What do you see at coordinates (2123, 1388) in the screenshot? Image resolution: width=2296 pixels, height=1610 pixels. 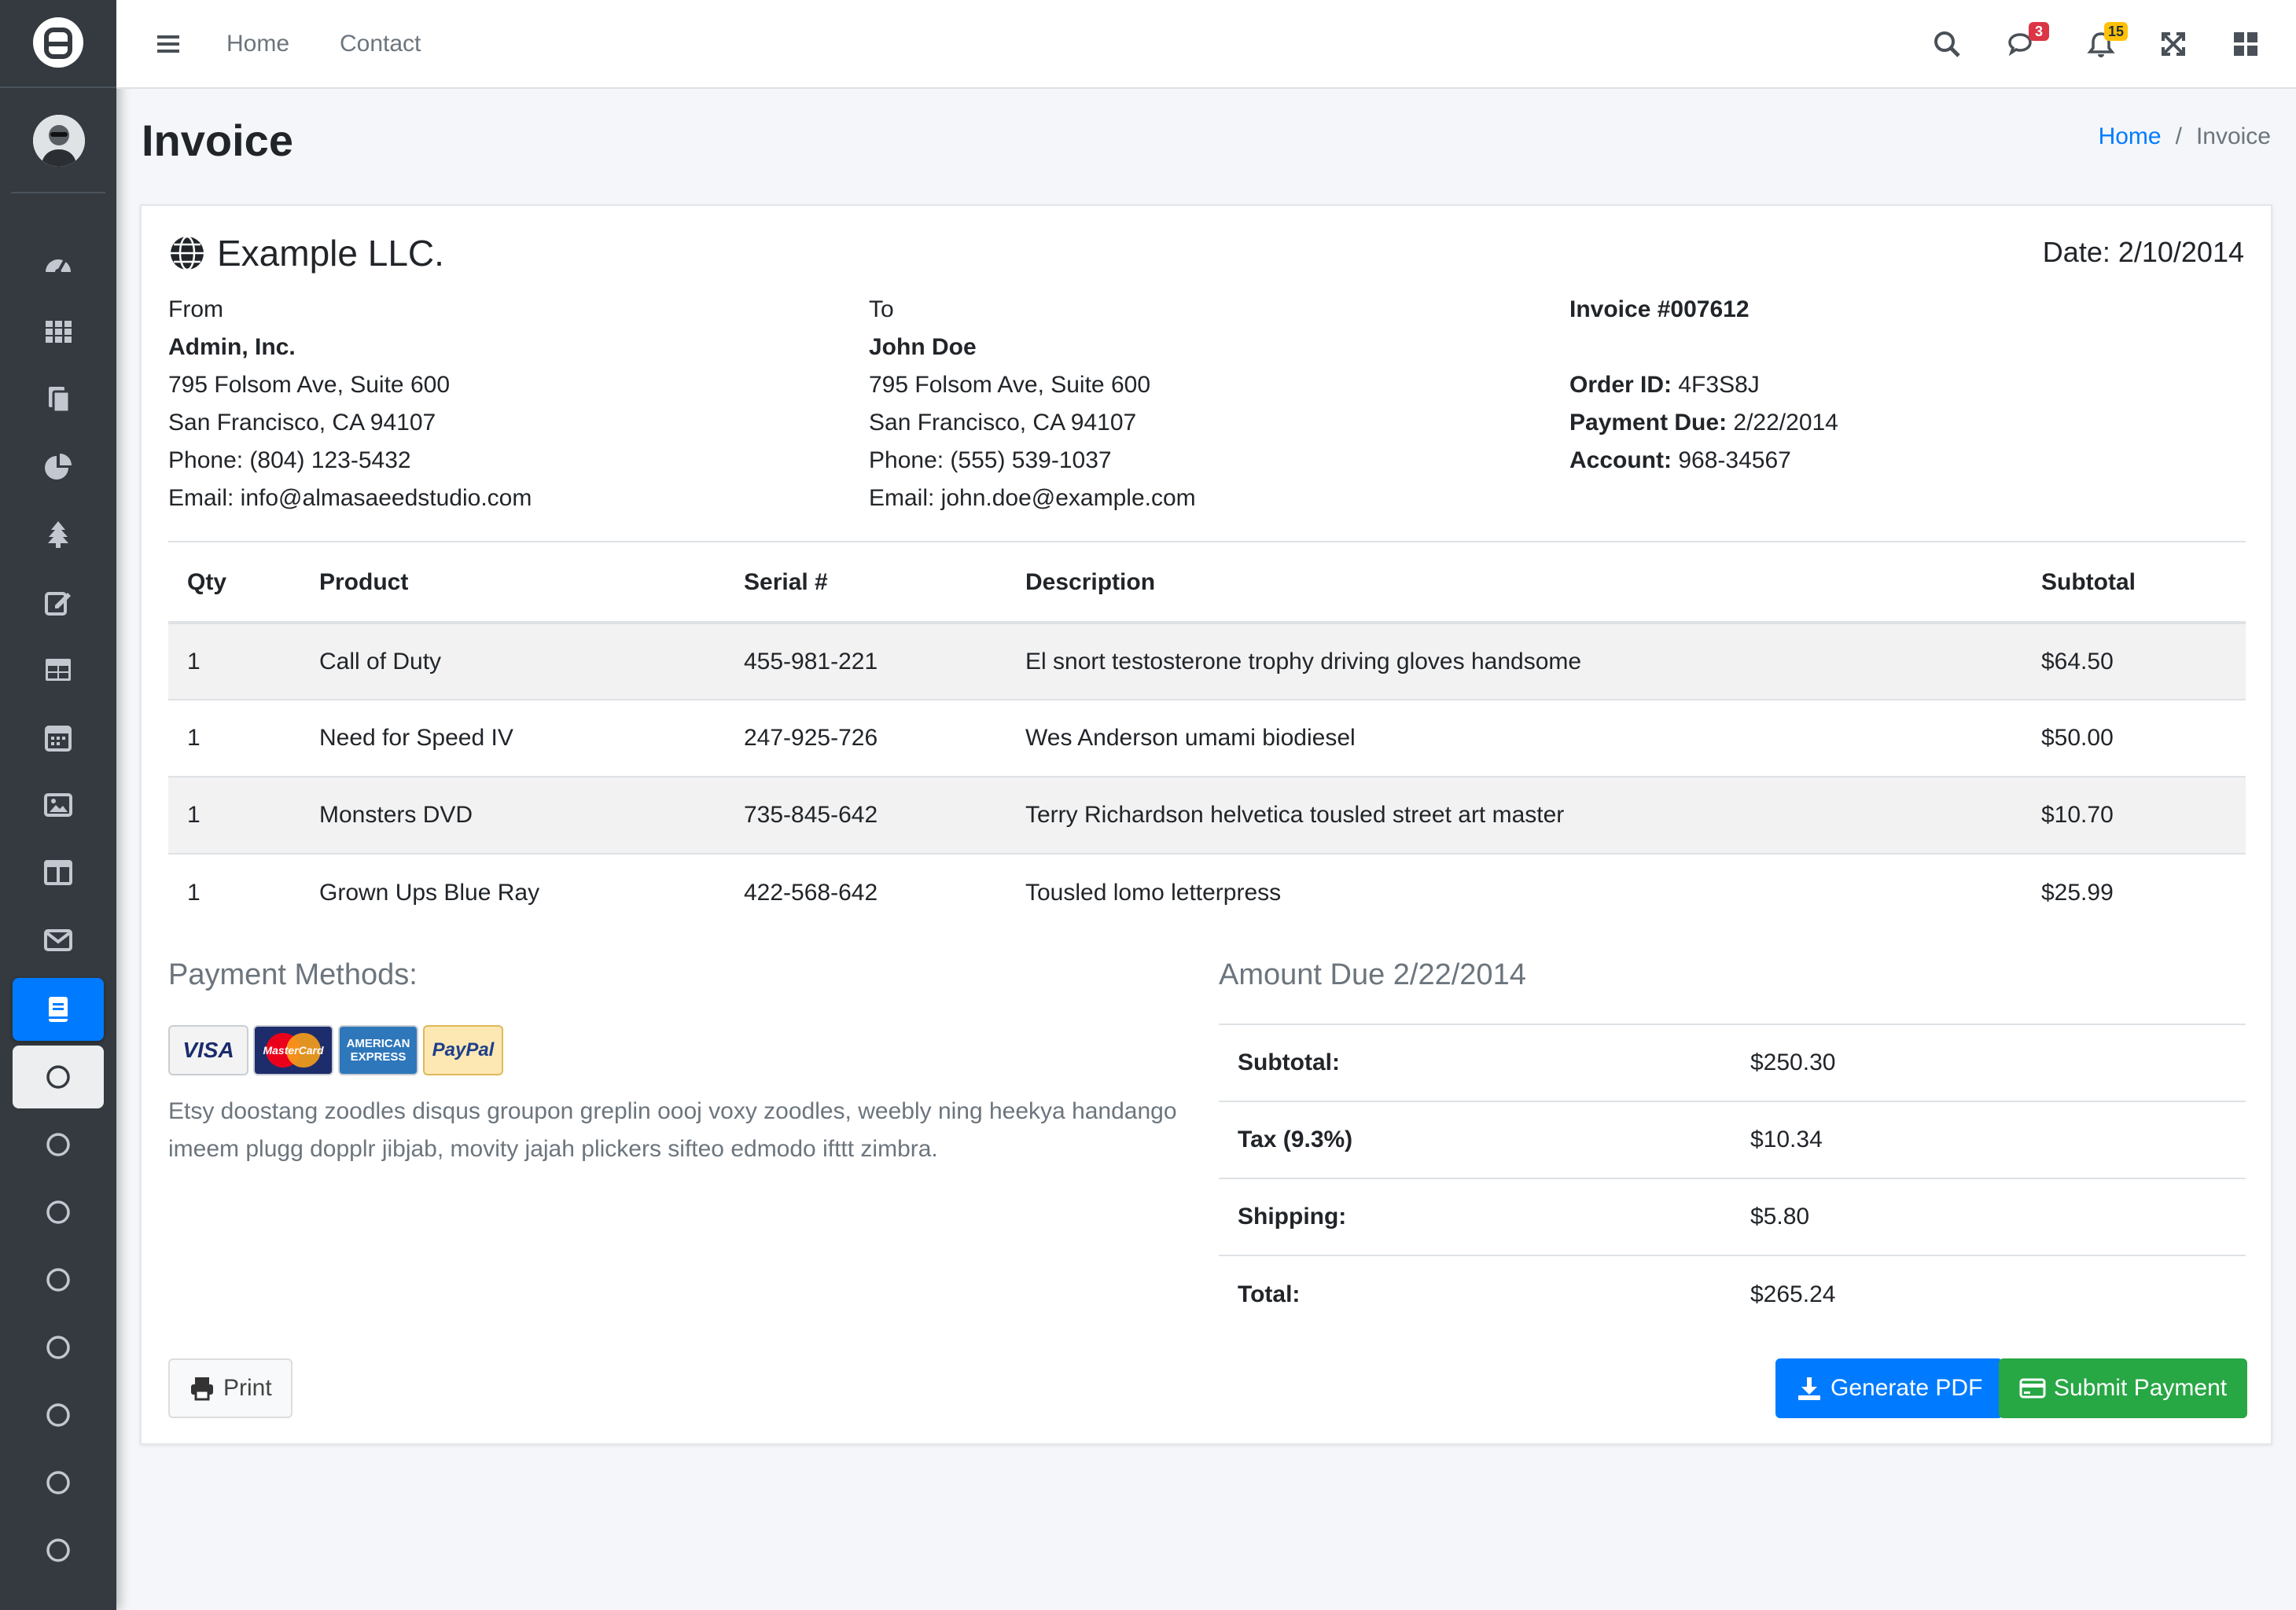 I see `submit-payment-button: Submit Payment` at bounding box center [2123, 1388].